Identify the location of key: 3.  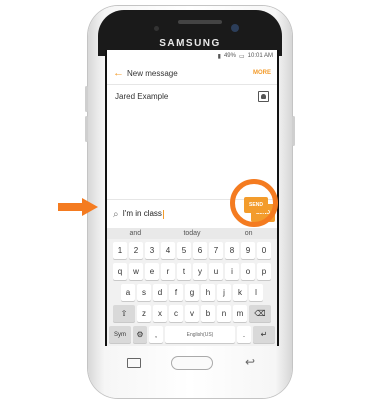
(152, 250).